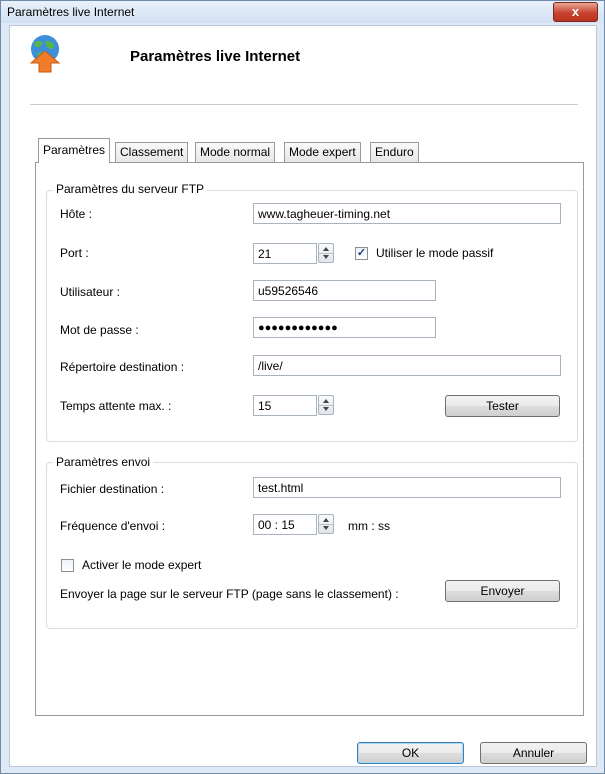  Describe the element at coordinates (116, 406) in the screenshot. I see `timeout-label: Temps attente max. :` at that location.